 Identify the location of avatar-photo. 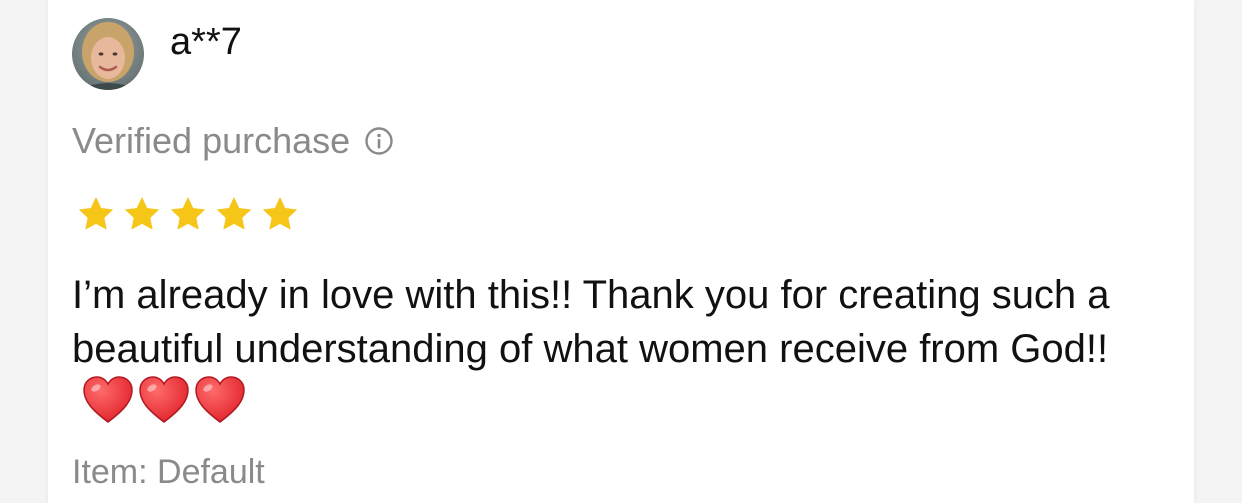
(108, 54).